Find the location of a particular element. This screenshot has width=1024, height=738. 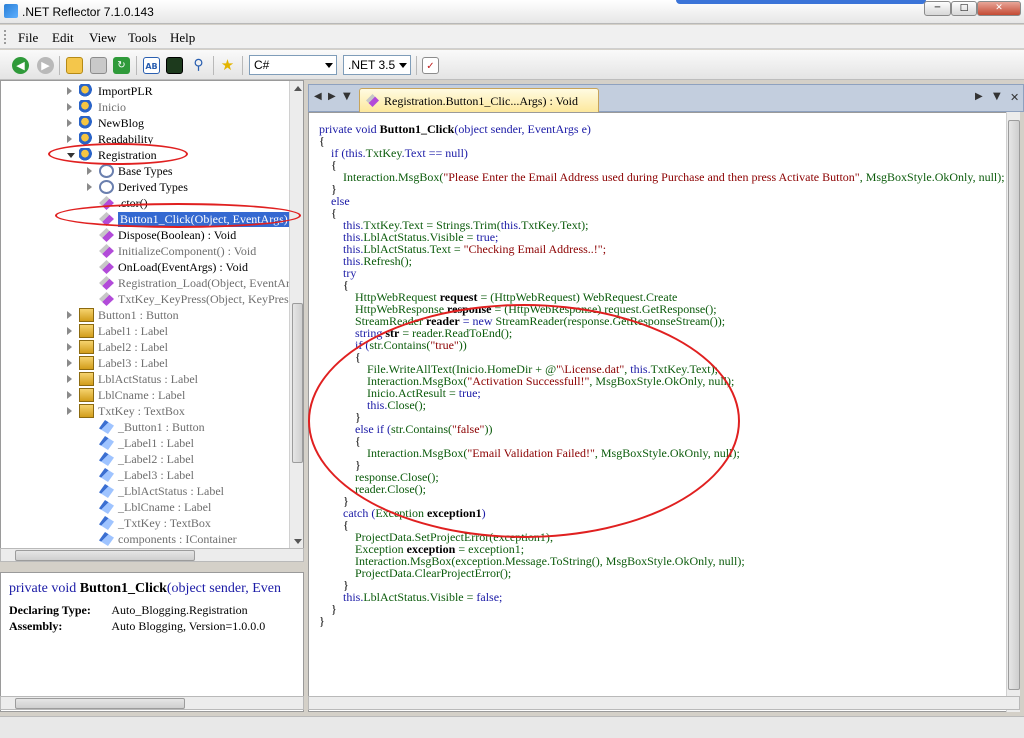

framework-select: .NET 3.5 is located at coordinates (377, 65).